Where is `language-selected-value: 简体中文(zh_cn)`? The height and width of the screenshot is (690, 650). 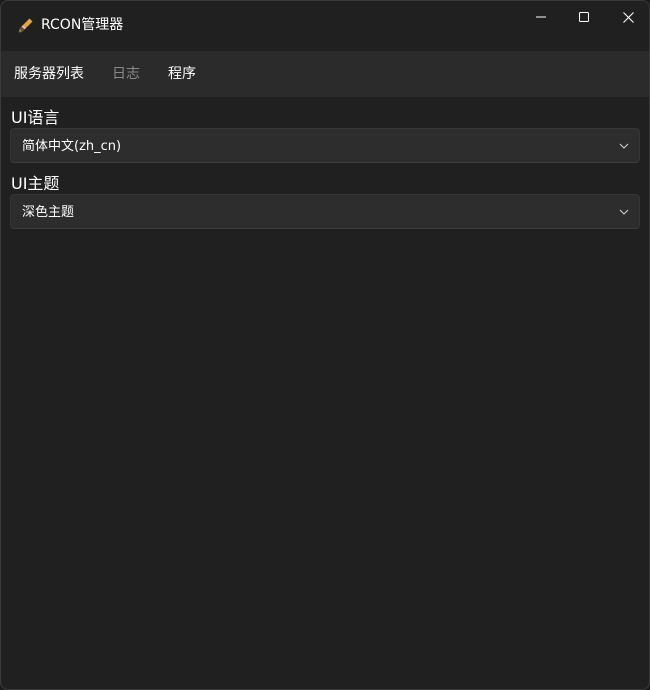 language-selected-value: 简体中文(zh_cn) is located at coordinates (72, 146).